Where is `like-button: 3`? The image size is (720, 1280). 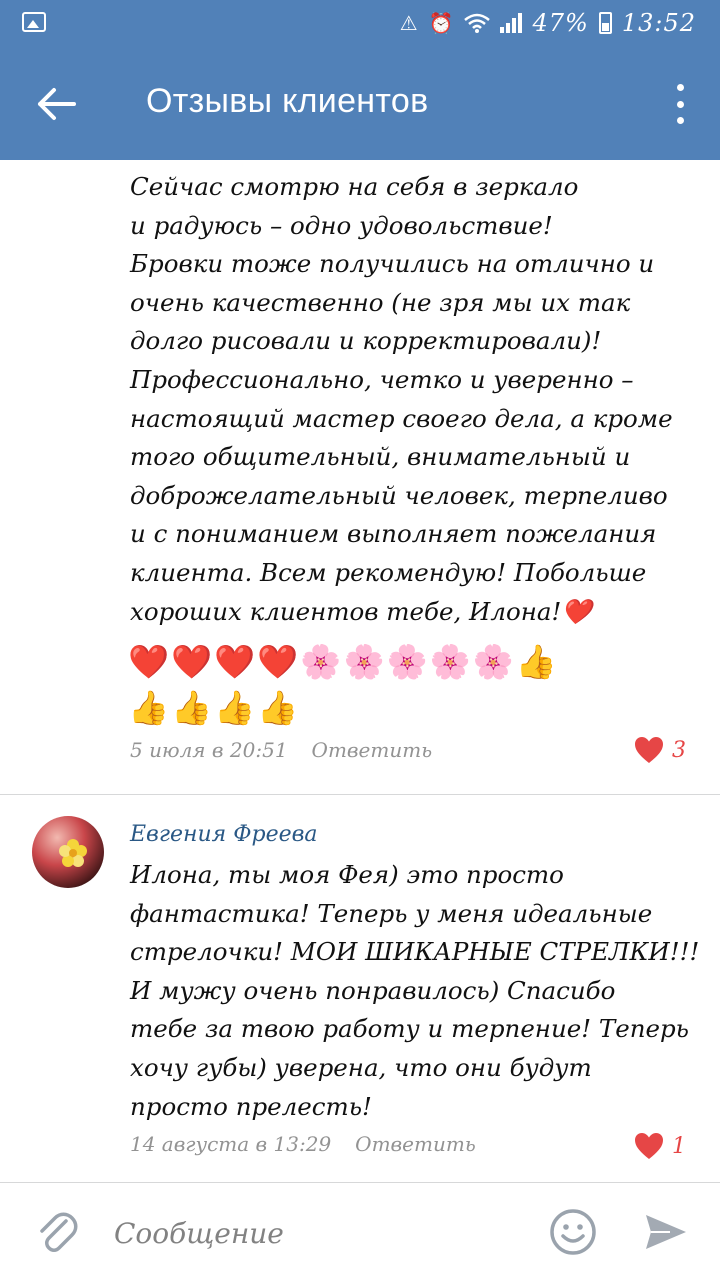 like-button: 3 is located at coordinates (660, 750).